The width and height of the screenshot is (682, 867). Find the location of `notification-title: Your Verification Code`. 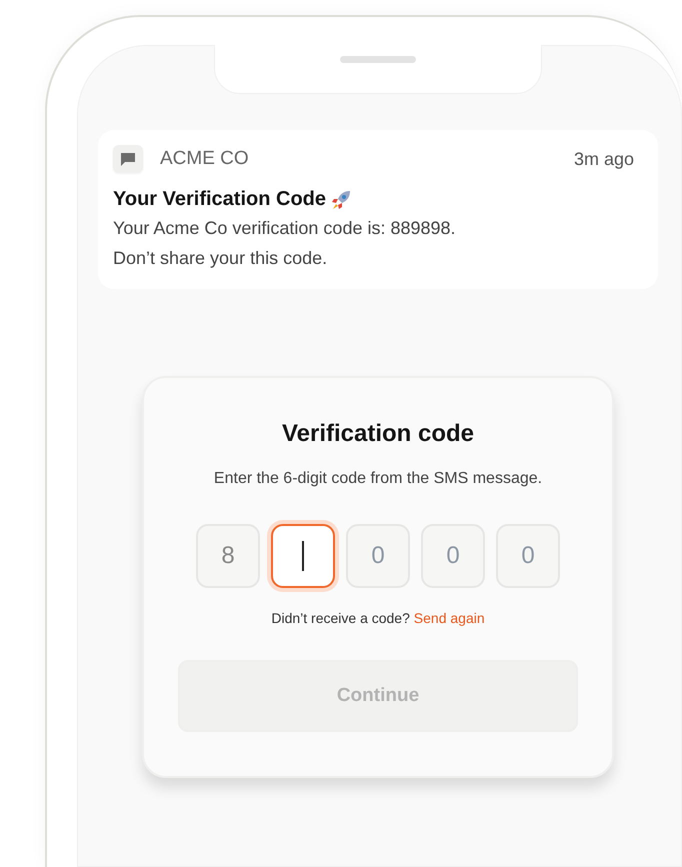

notification-title: Your Verification Code is located at coordinates (219, 199).